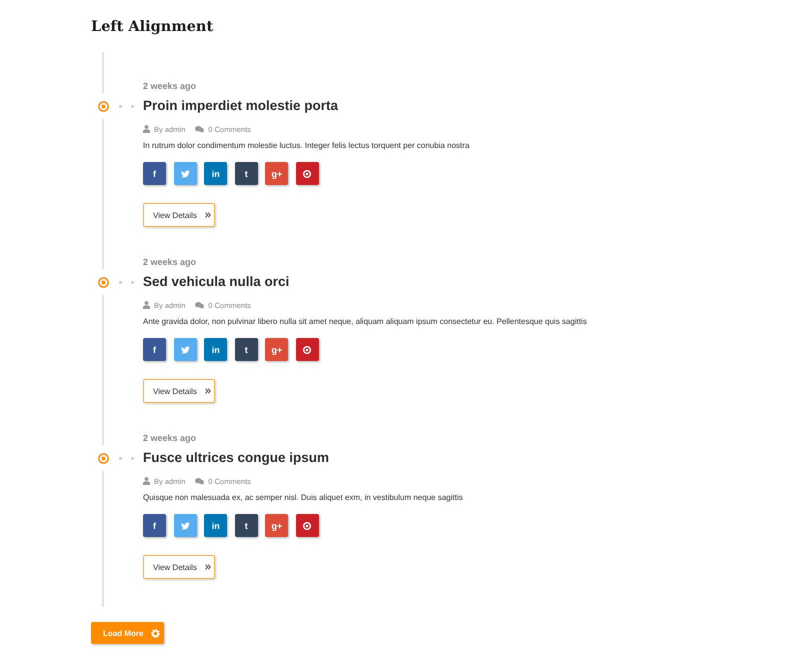 This screenshot has height=670, width=790. What do you see at coordinates (240, 106) in the screenshot?
I see `post-title: Proin imperdiet molestie porta` at bounding box center [240, 106].